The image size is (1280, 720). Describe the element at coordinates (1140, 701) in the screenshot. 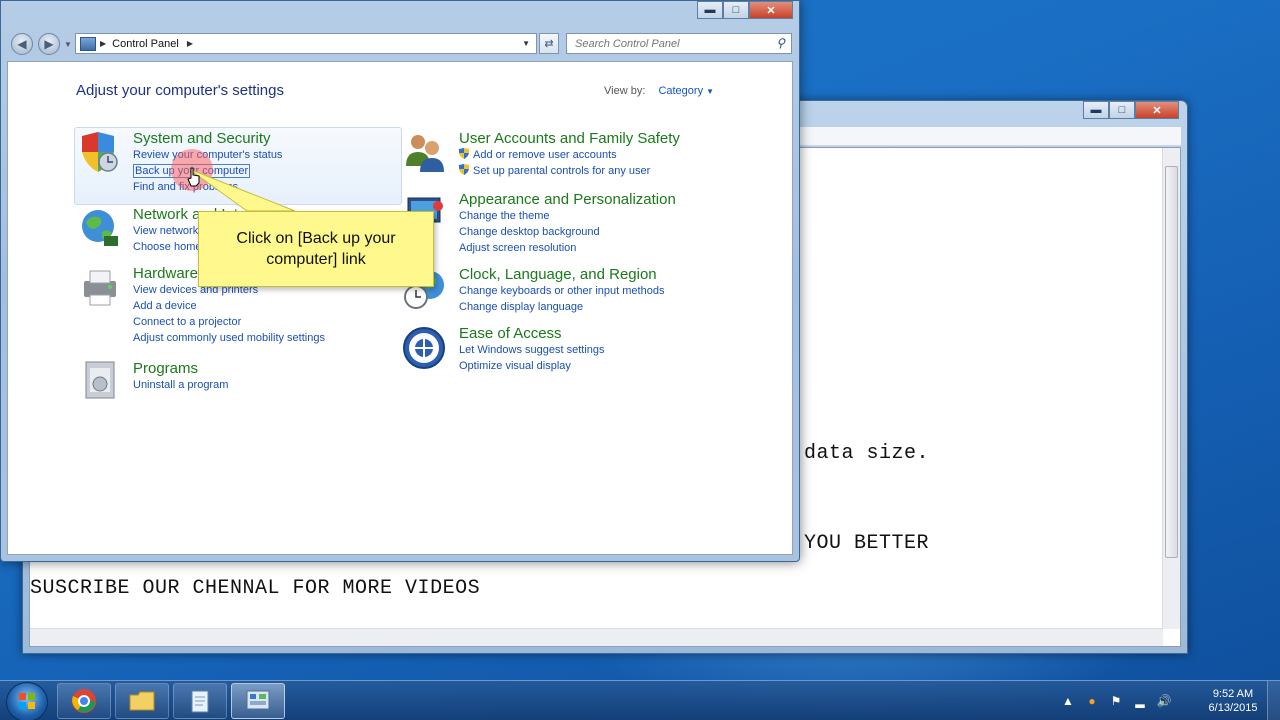

I see `network-signal-icon: ▂` at that location.